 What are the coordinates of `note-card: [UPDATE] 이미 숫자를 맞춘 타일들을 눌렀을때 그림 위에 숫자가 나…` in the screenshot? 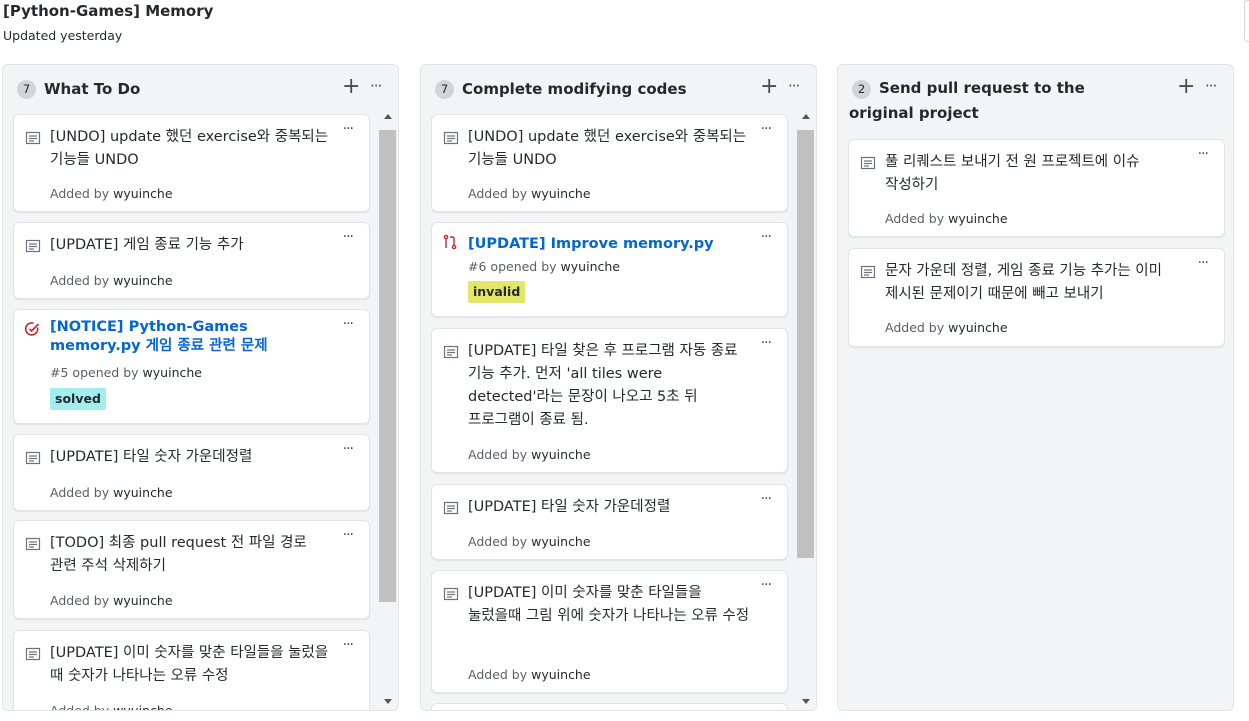 It's located at (609, 631).